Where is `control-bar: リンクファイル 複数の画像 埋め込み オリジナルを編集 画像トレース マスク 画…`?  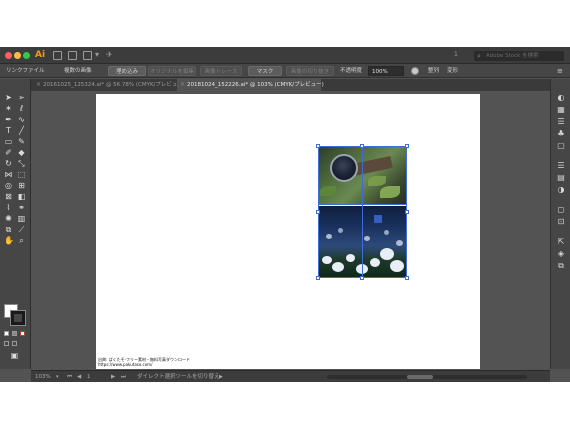 control-bar: リンクファイル 複数の画像 埋め込み オリジナルを編集 画像トレース マスク 画… is located at coordinates (285, 71).